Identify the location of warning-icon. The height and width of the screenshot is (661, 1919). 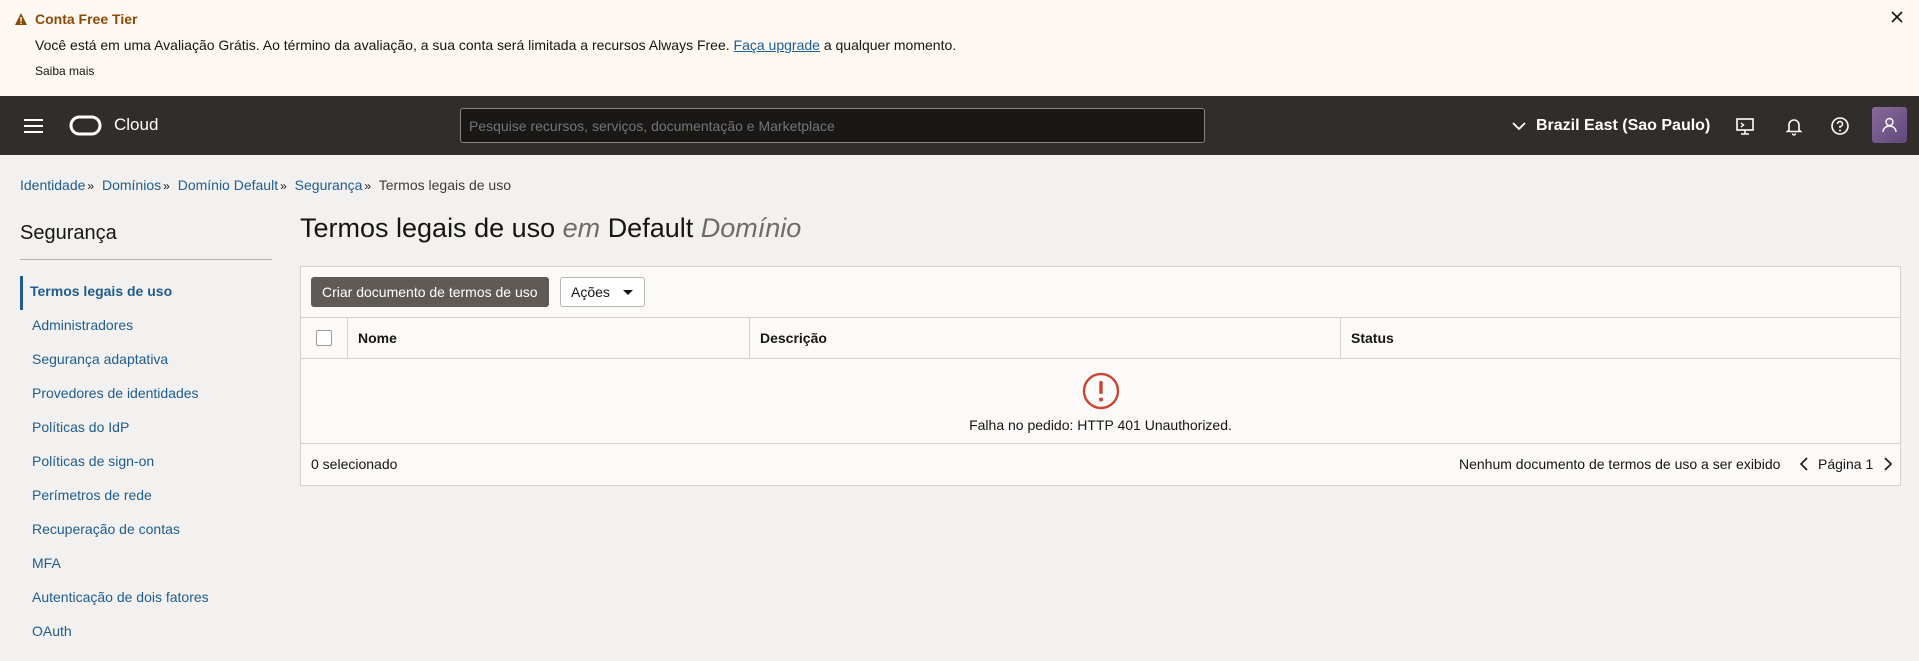
(21, 19).